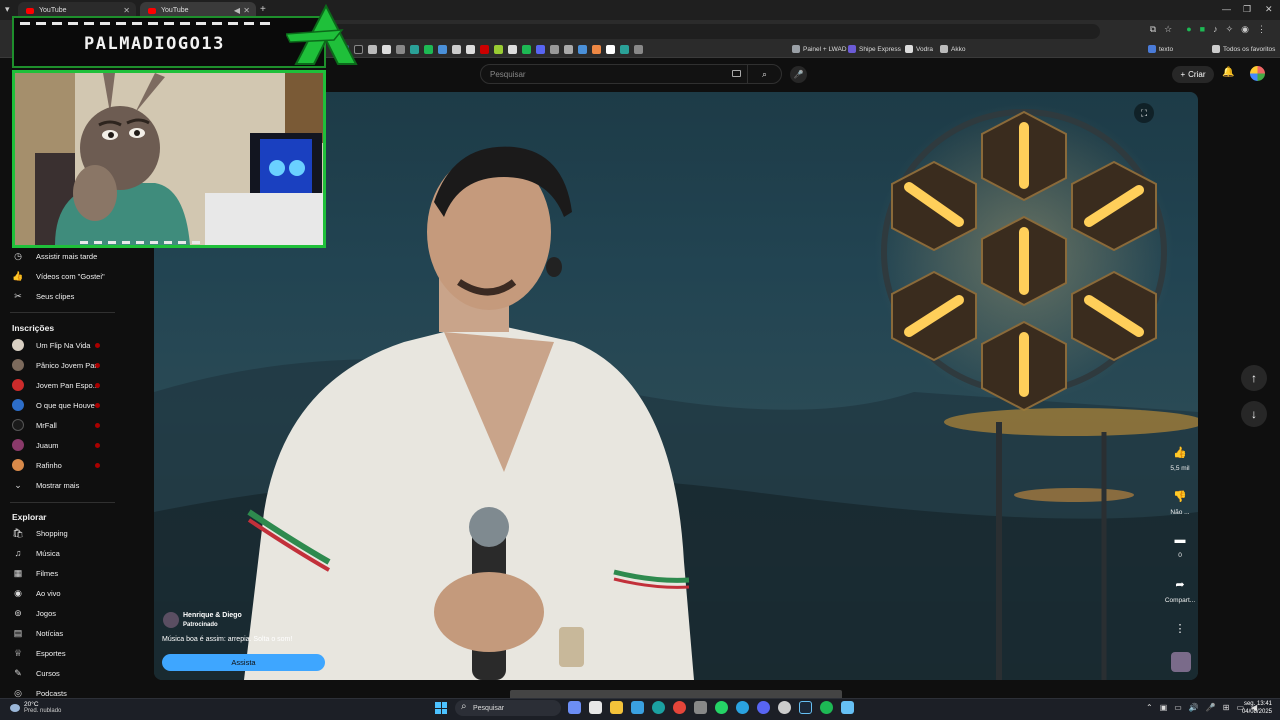 The width and height of the screenshot is (1280, 720). Describe the element at coordinates (798, 74) in the screenshot. I see `voice-search-button: 🎤` at that location.